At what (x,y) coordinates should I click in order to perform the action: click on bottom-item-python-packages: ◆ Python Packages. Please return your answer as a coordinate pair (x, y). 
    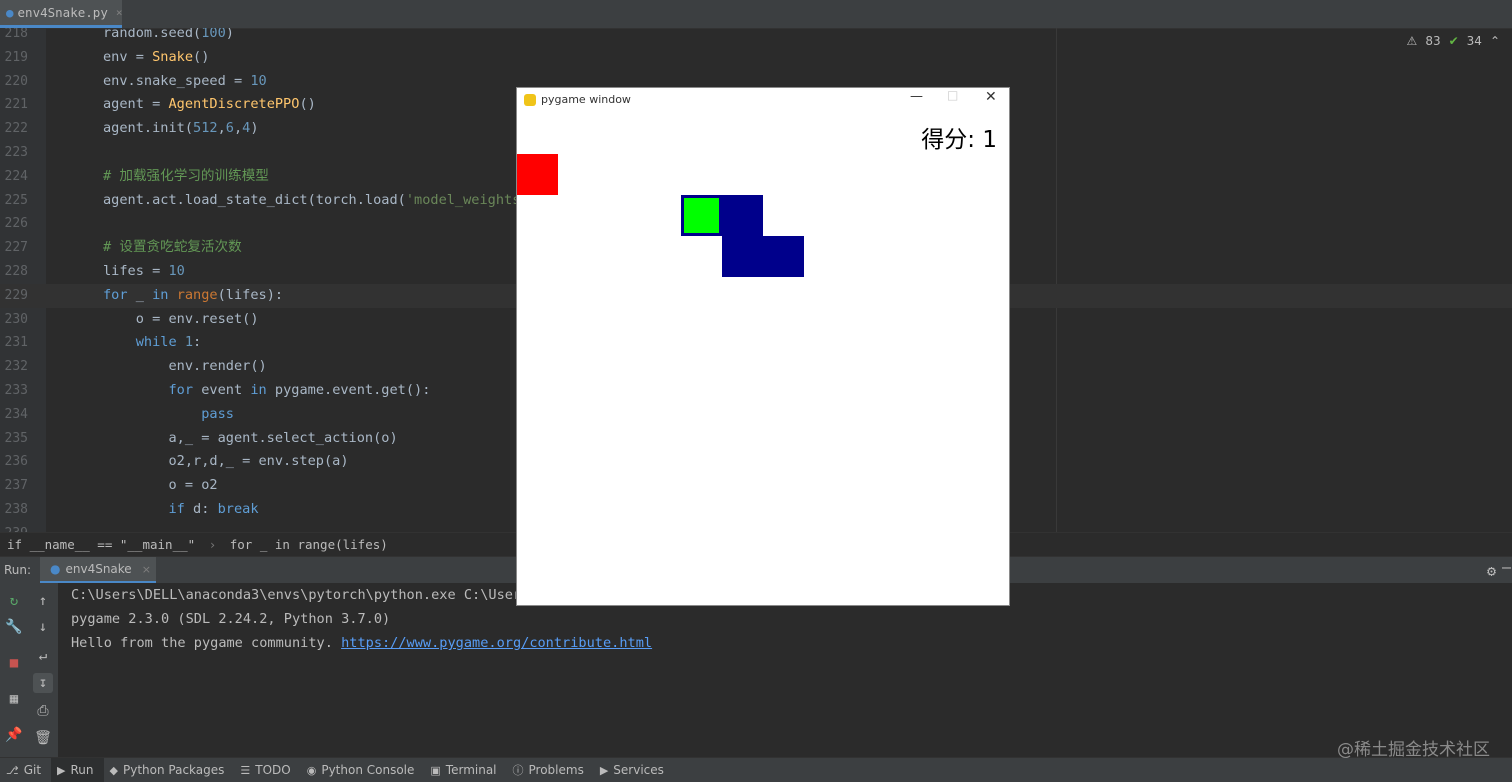
    Looking at the image, I should click on (169, 770).